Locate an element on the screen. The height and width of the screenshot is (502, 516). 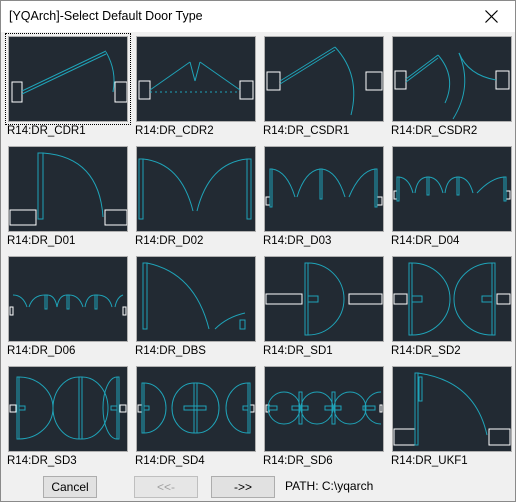
door-option-ukf1: R14:DR_UKF1 is located at coordinates (451, 418).